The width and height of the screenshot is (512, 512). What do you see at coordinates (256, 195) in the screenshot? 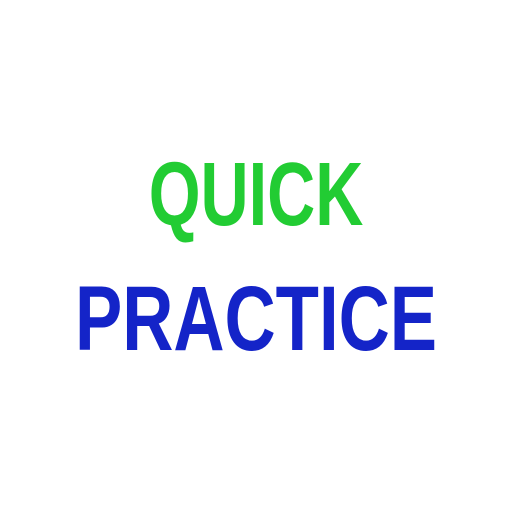
I see `logo-word-quick: QUICK` at bounding box center [256, 195].